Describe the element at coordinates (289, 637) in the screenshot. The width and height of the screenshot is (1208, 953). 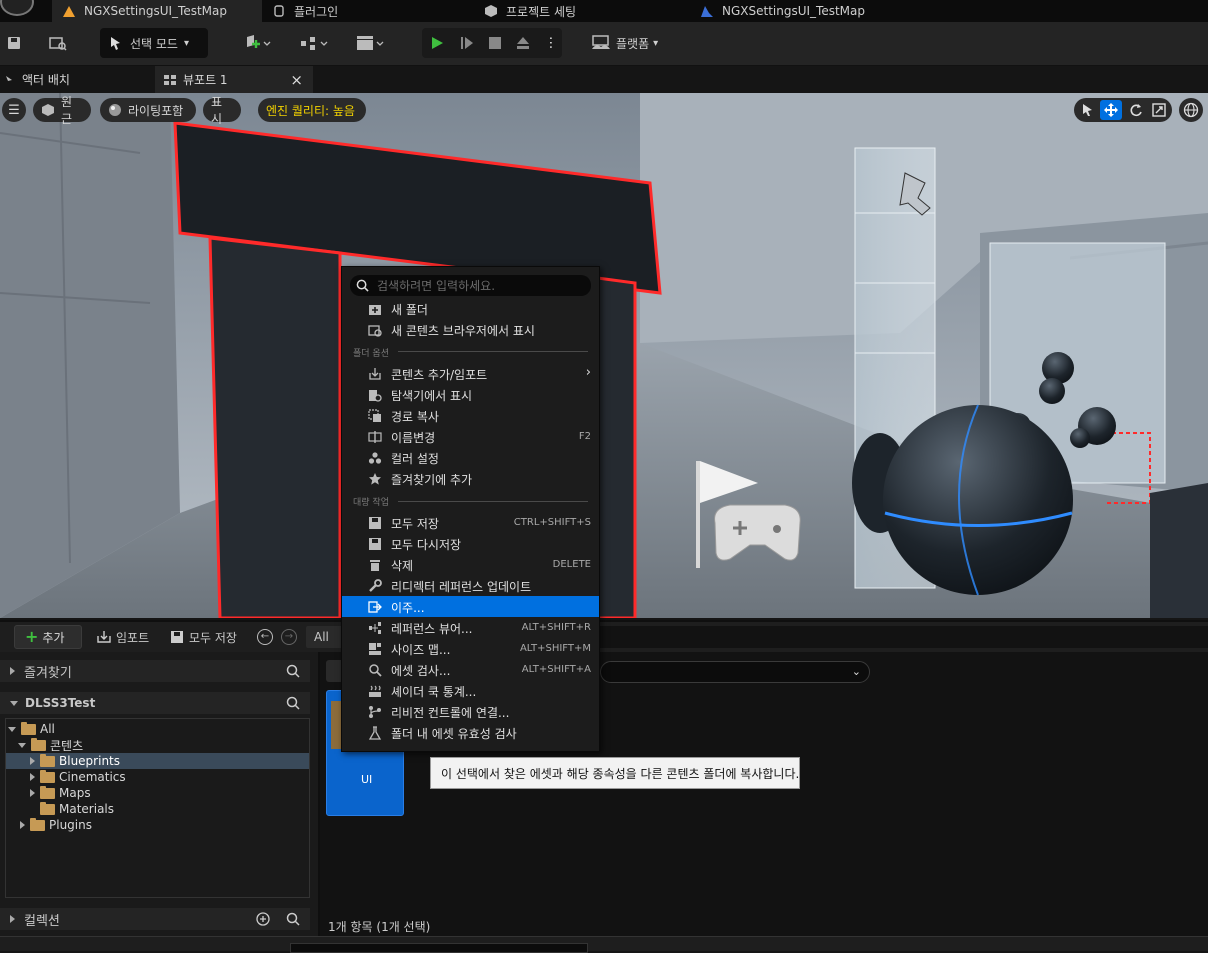
I see `history-forward-button: →` at that location.